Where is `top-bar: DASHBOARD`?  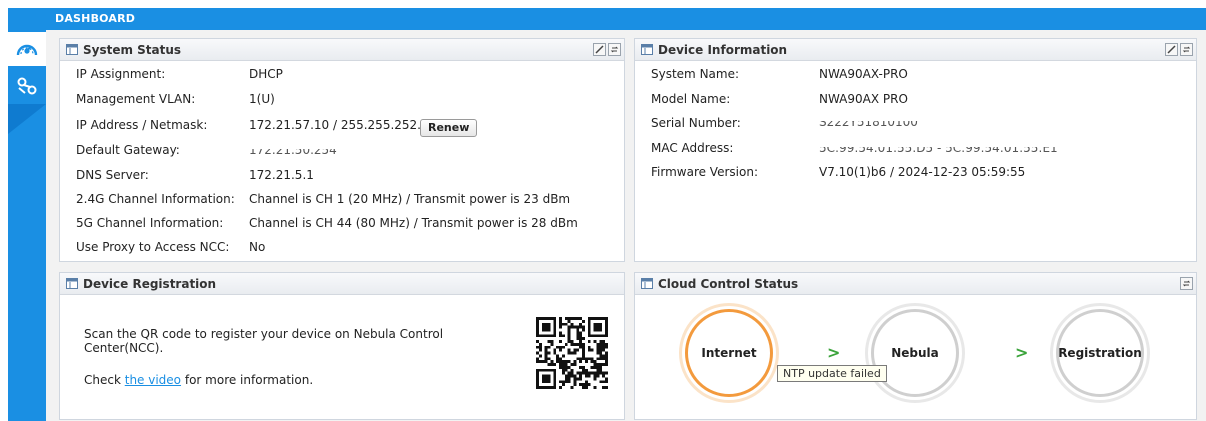
top-bar: DASHBOARD is located at coordinates (607, 19).